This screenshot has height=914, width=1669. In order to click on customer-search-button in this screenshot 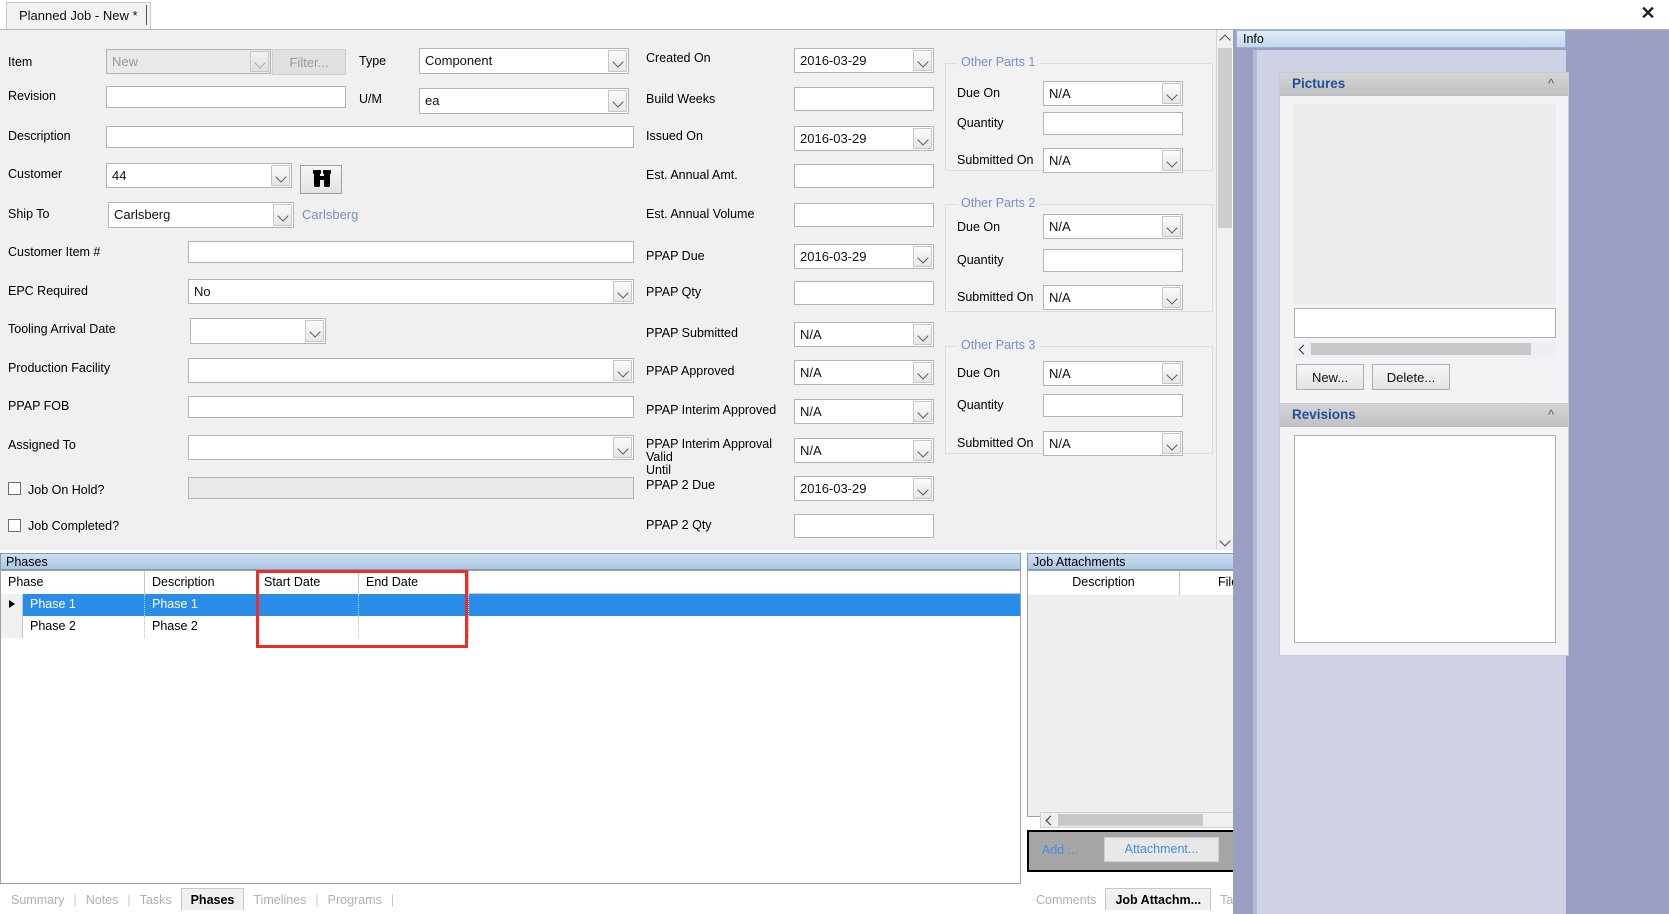, I will do `click(321, 179)`.